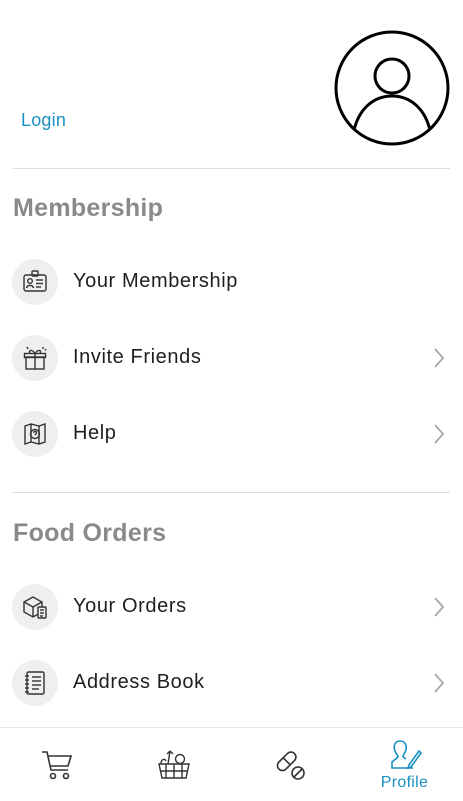 Image resolution: width=463 pixels, height=801 pixels. Describe the element at coordinates (35, 282) in the screenshot. I see `id-card-icon` at that location.